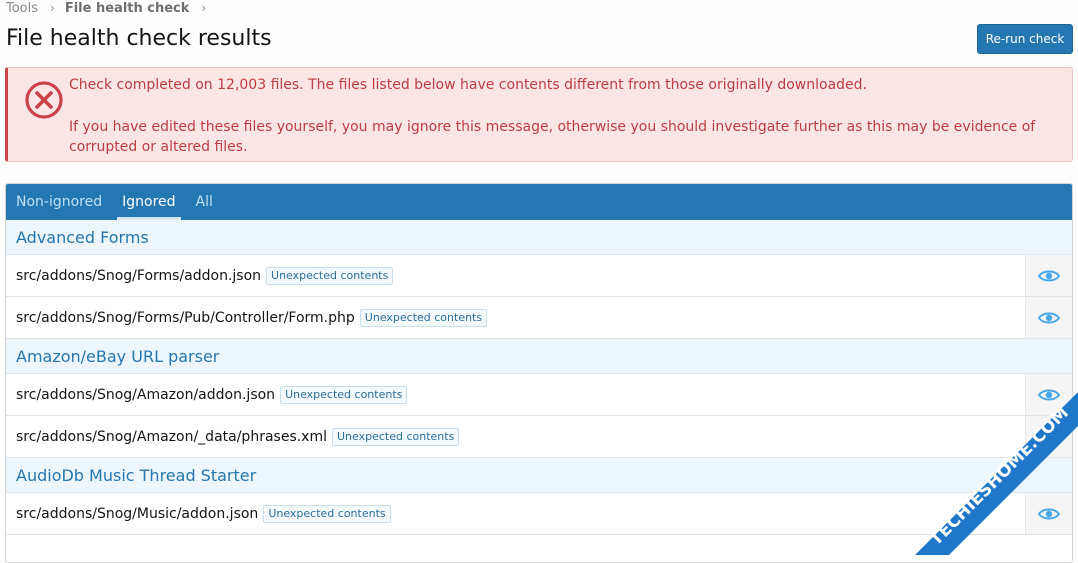 The height and width of the screenshot is (563, 1078). I want to click on breadcrumb: Tools › File health check ›, so click(111, 8).